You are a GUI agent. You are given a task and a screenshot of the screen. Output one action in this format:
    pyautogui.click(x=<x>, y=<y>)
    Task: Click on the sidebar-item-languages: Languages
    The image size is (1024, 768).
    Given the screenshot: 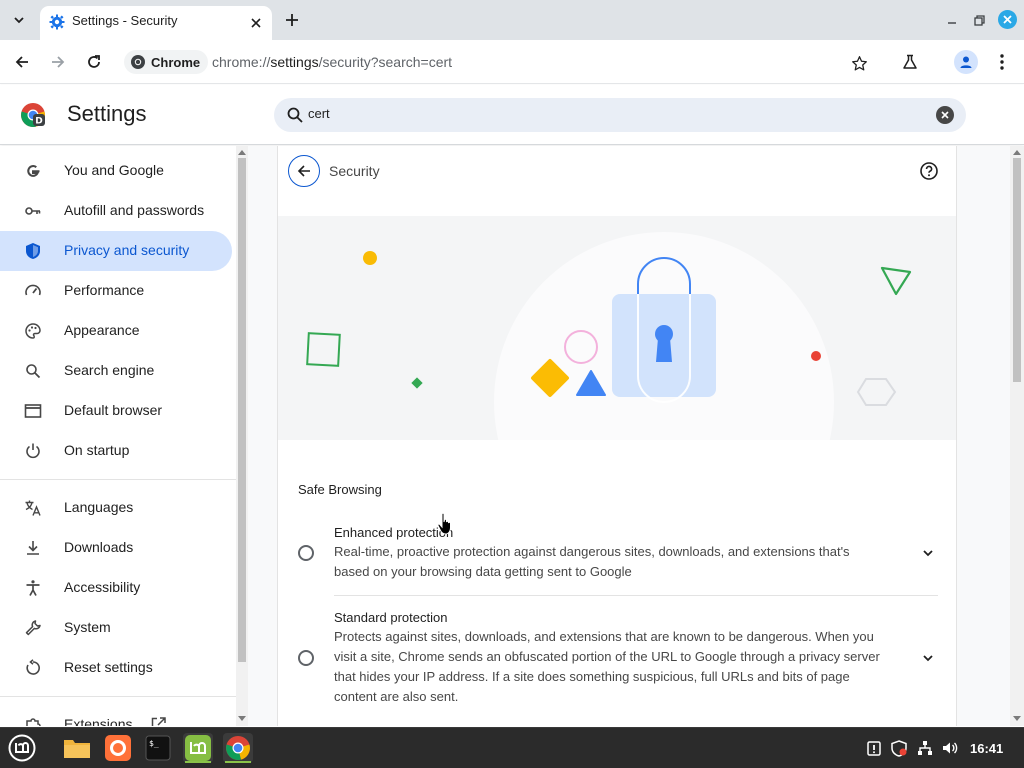 What is the action you would take?
    pyautogui.click(x=116, y=508)
    